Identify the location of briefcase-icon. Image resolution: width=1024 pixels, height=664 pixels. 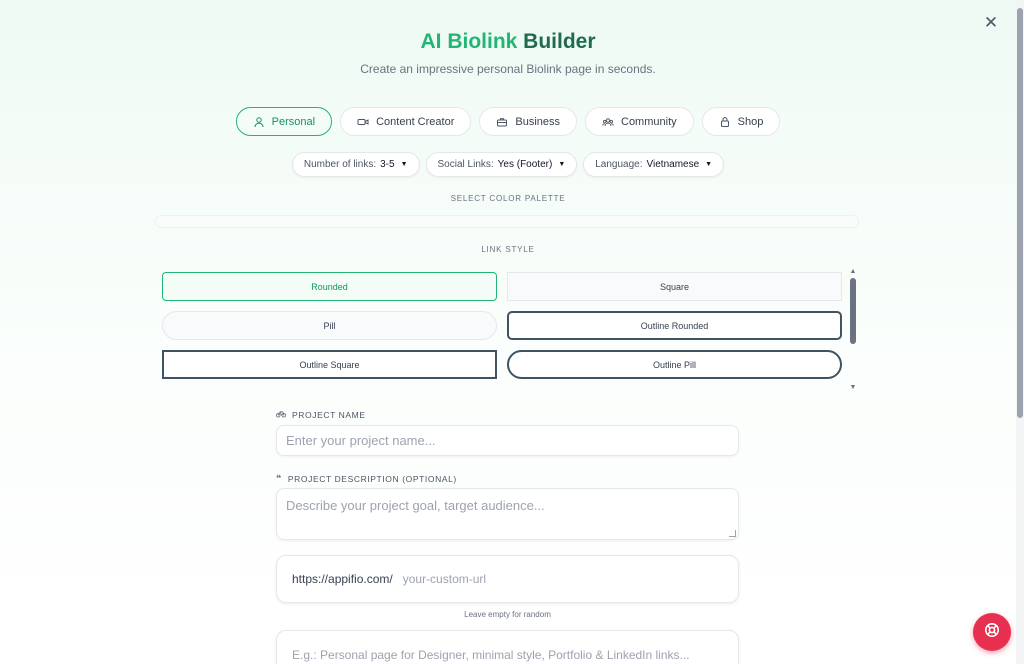
(502, 122).